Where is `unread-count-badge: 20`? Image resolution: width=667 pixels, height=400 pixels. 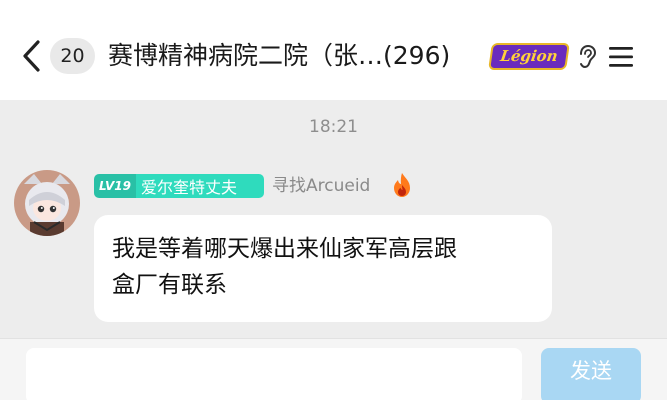 unread-count-badge: 20 is located at coordinates (72, 56).